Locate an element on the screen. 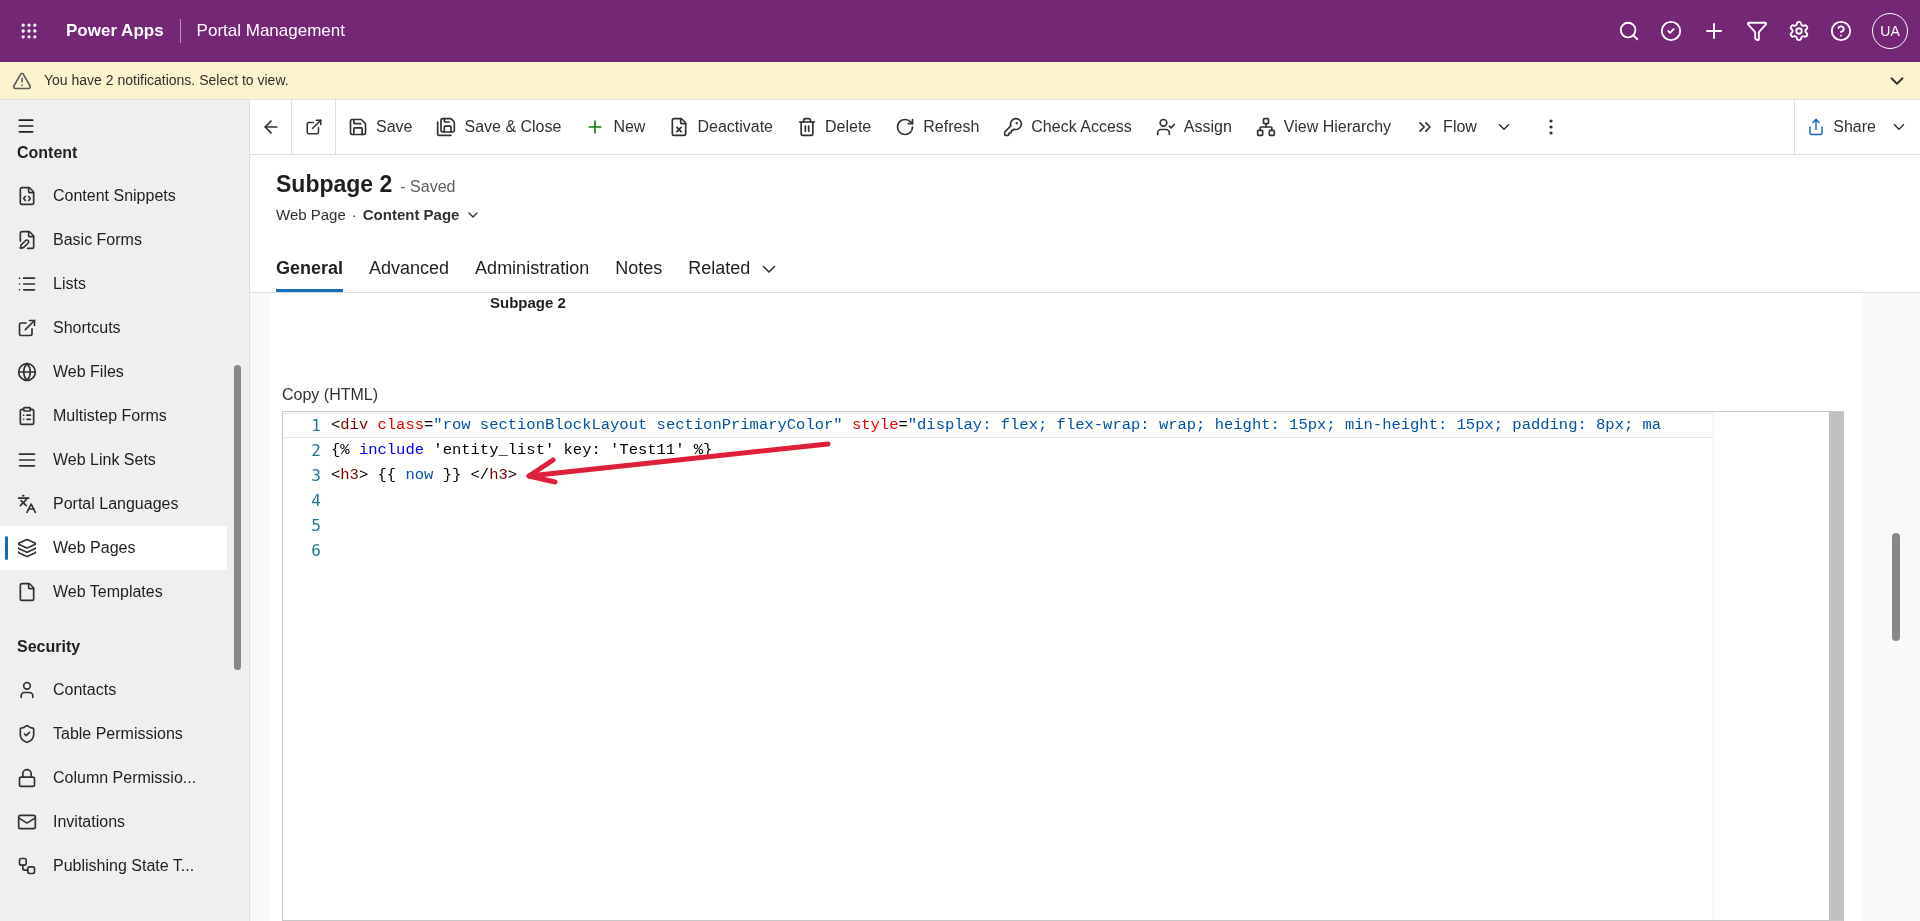  hierarchy-icon is located at coordinates (1265, 127).